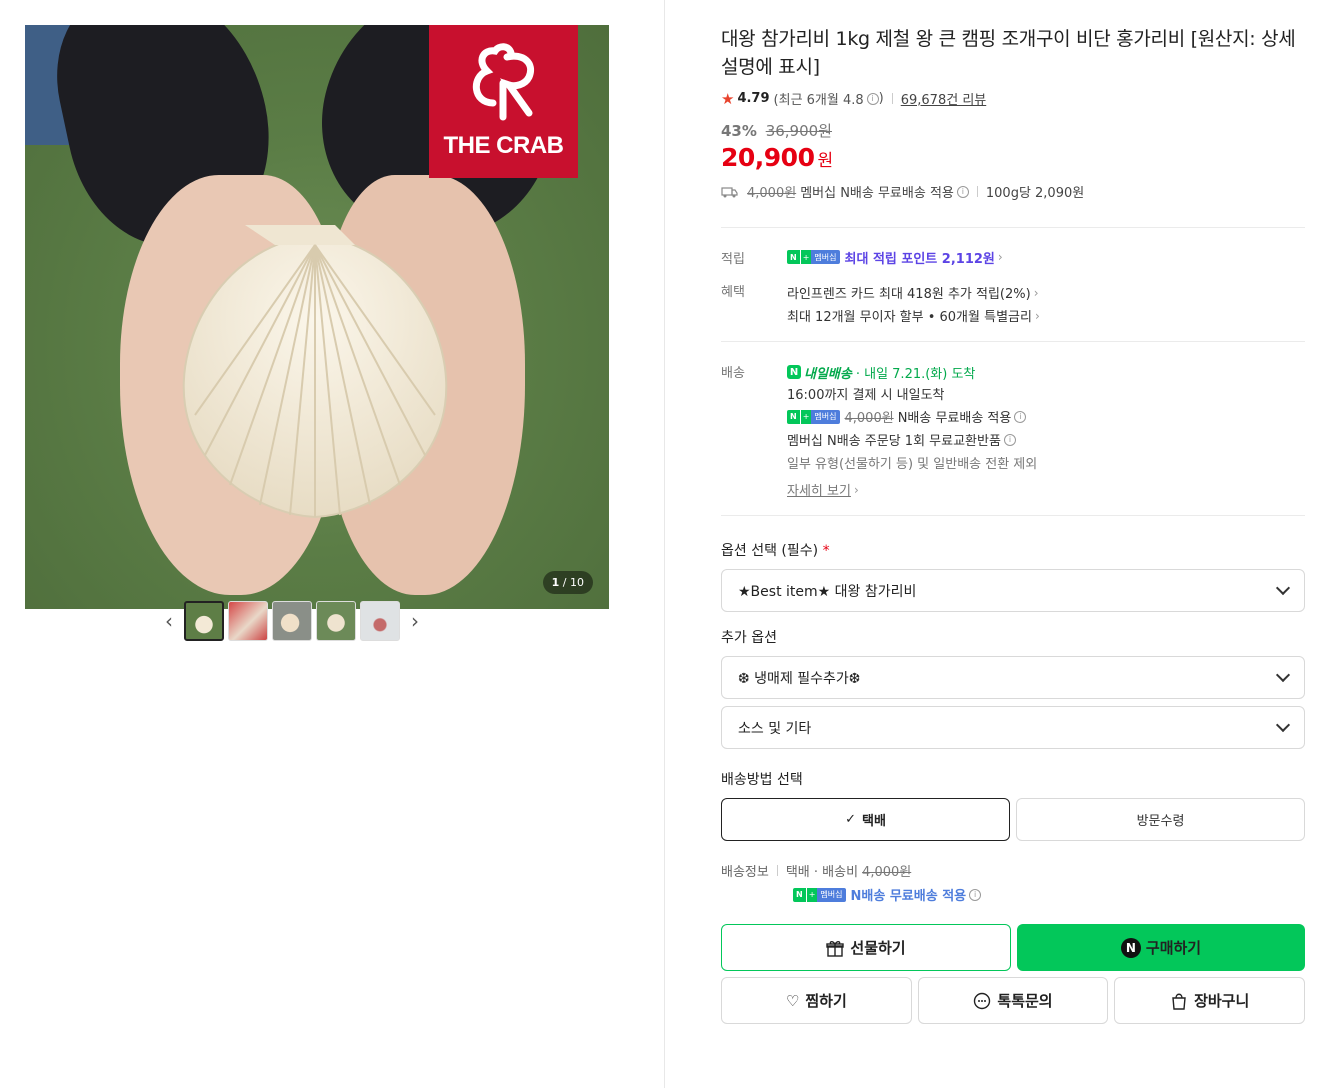 The height and width of the screenshot is (1088, 1331). I want to click on cart-button: 장바구니, so click(1210, 1000).